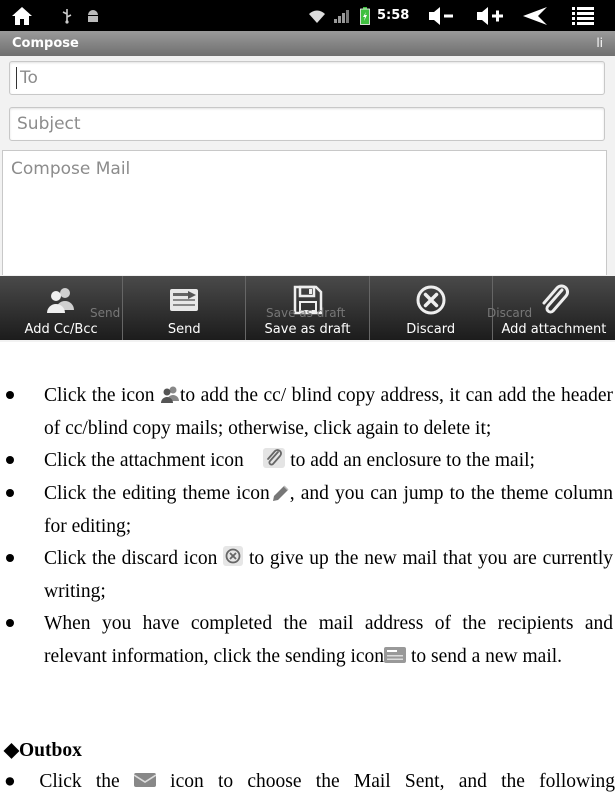 This screenshot has width=615, height=797. I want to click on usb-icon, so click(67, 15).